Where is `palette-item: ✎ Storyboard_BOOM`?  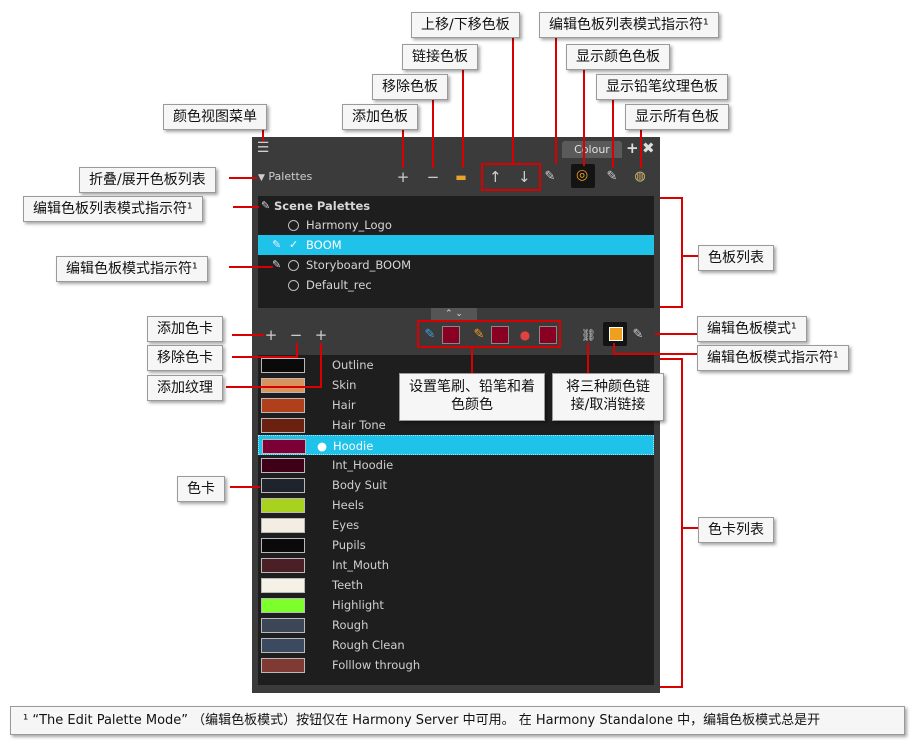 palette-item: ✎ Storyboard_BOOM is located at coordinates (456, 265).